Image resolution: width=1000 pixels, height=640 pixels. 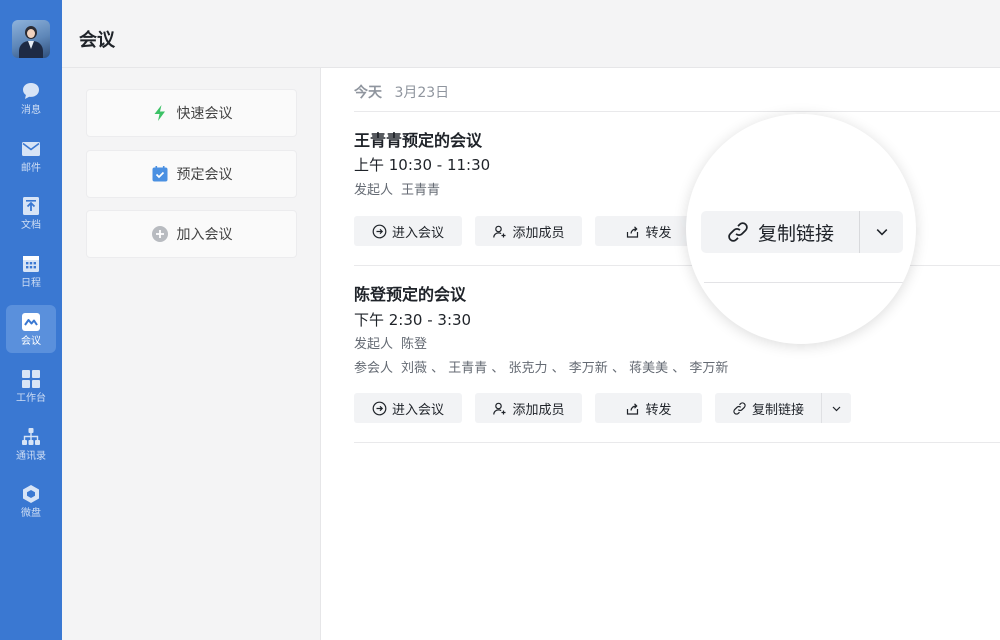 What do you see at coordinates (565, 368) in the screenshot?
I see `attendees-list: 刘薇 、 王青青 、 张克力 、 李万新 、 蒋美美 、 李万新` at bounding box center [565, 368].